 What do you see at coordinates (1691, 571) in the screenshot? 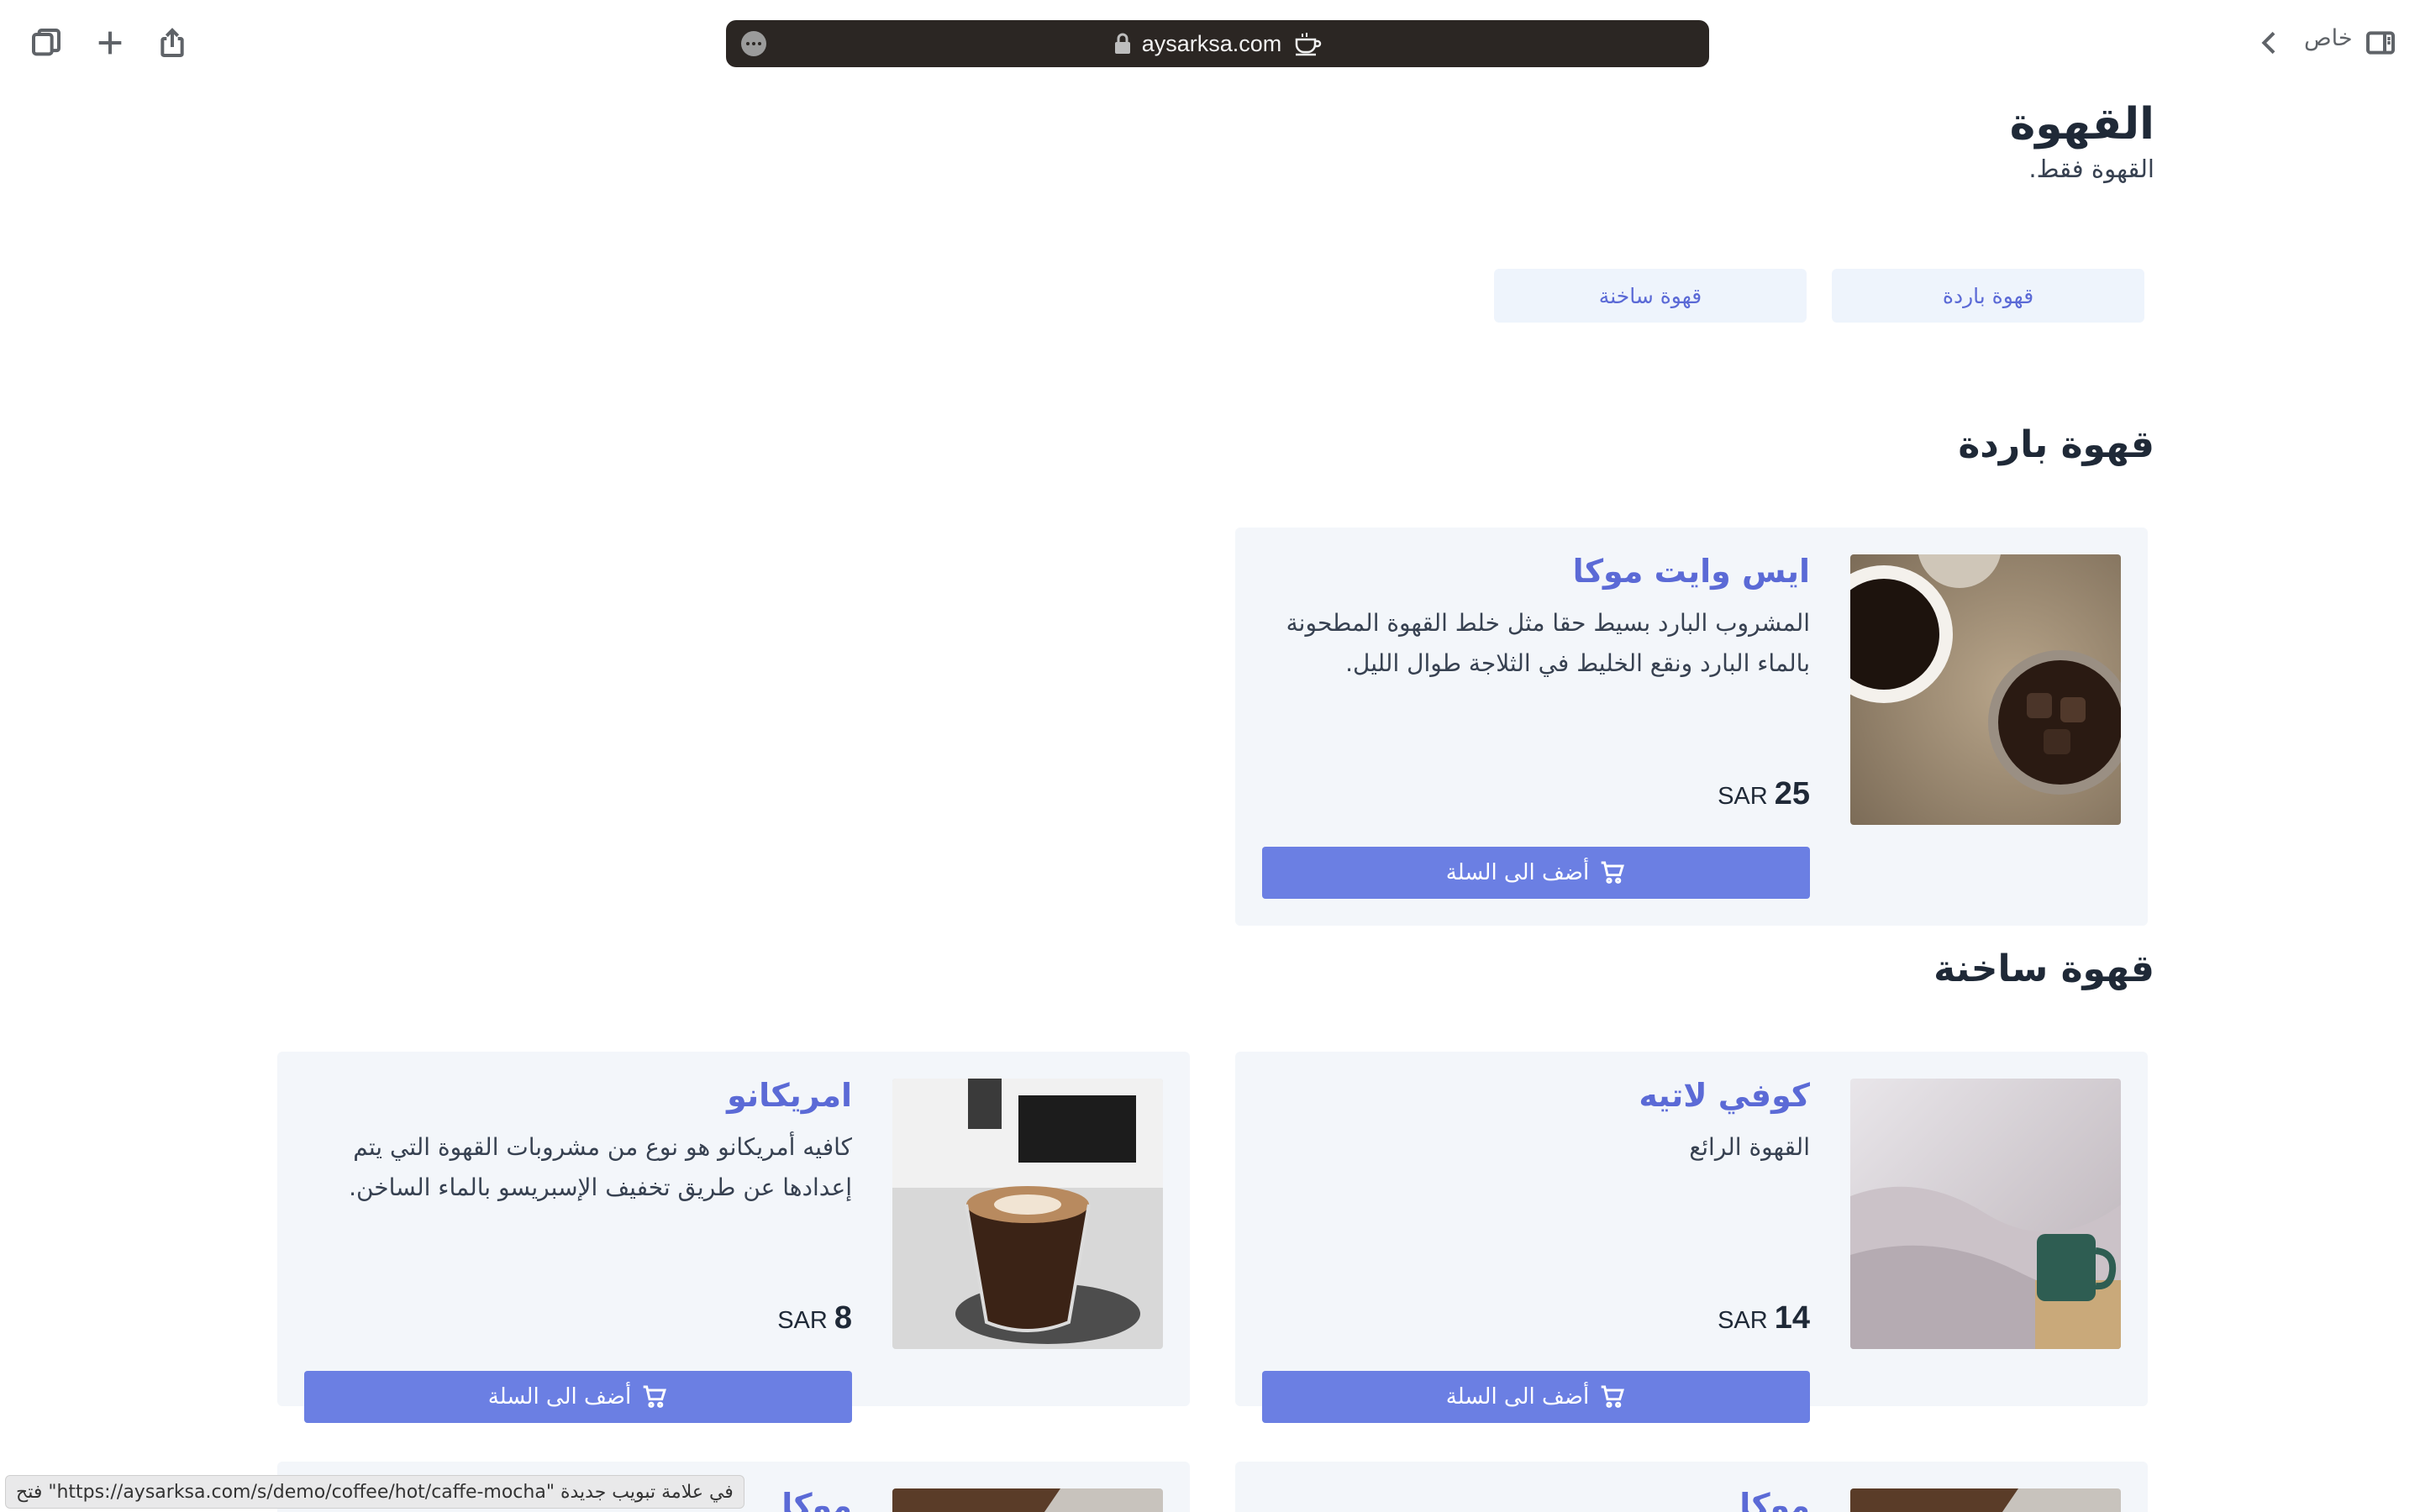
I see `product-name: ايس وايت موكا` at bounding box center [1691, 571].